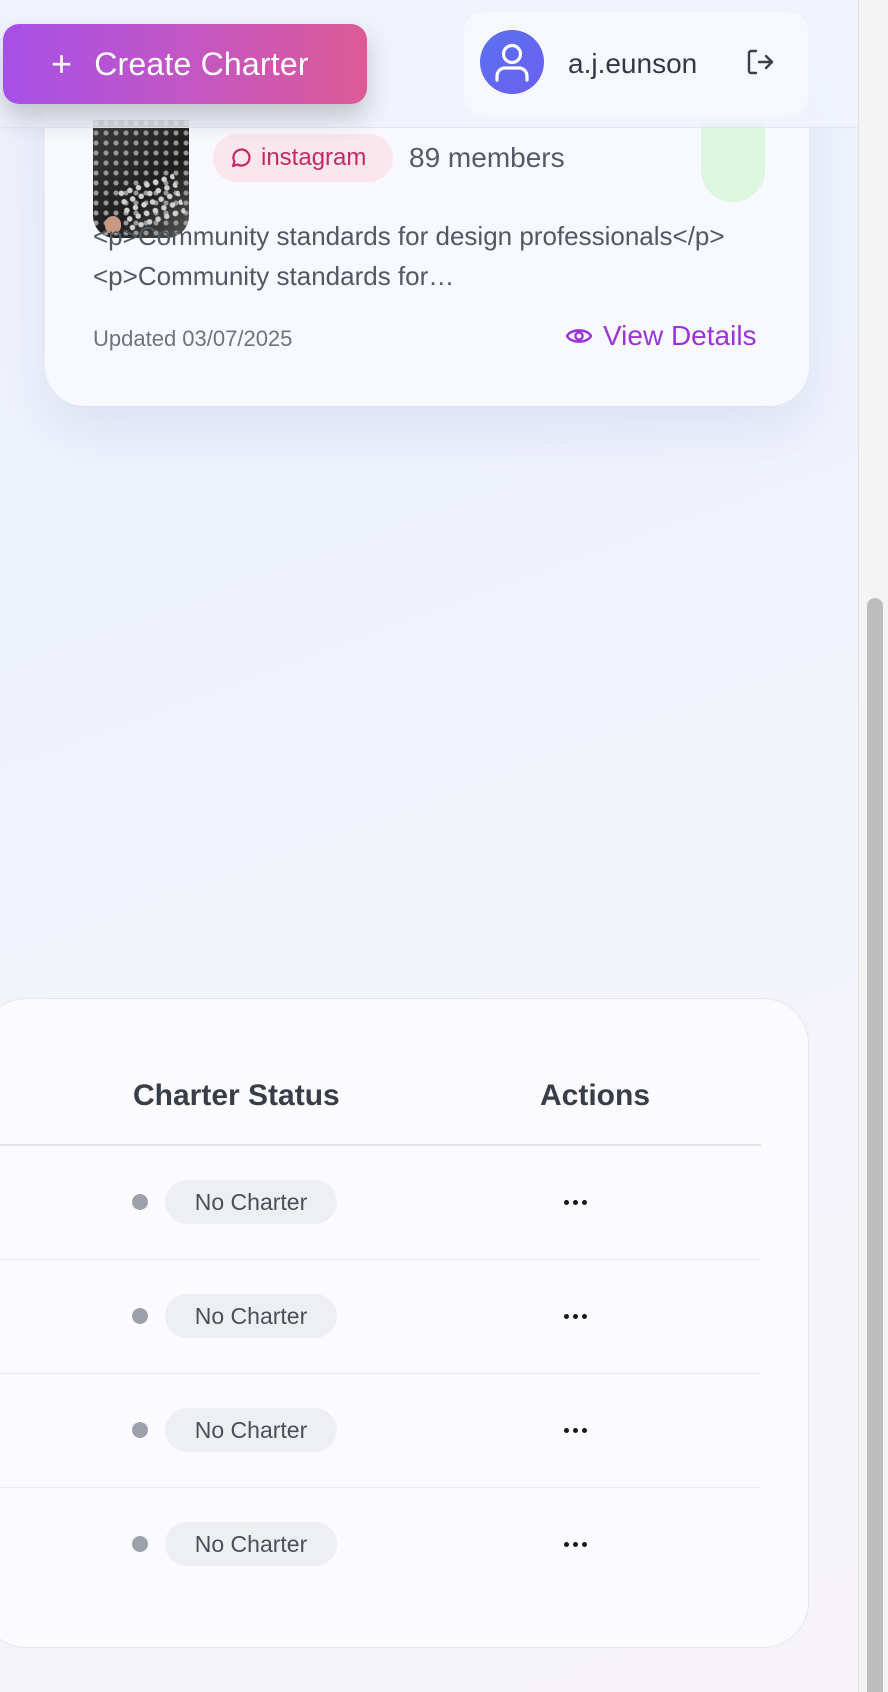  Describe the element at coordinates (62, 63) in the screenshot. I see `plus-icon: +` at that location.